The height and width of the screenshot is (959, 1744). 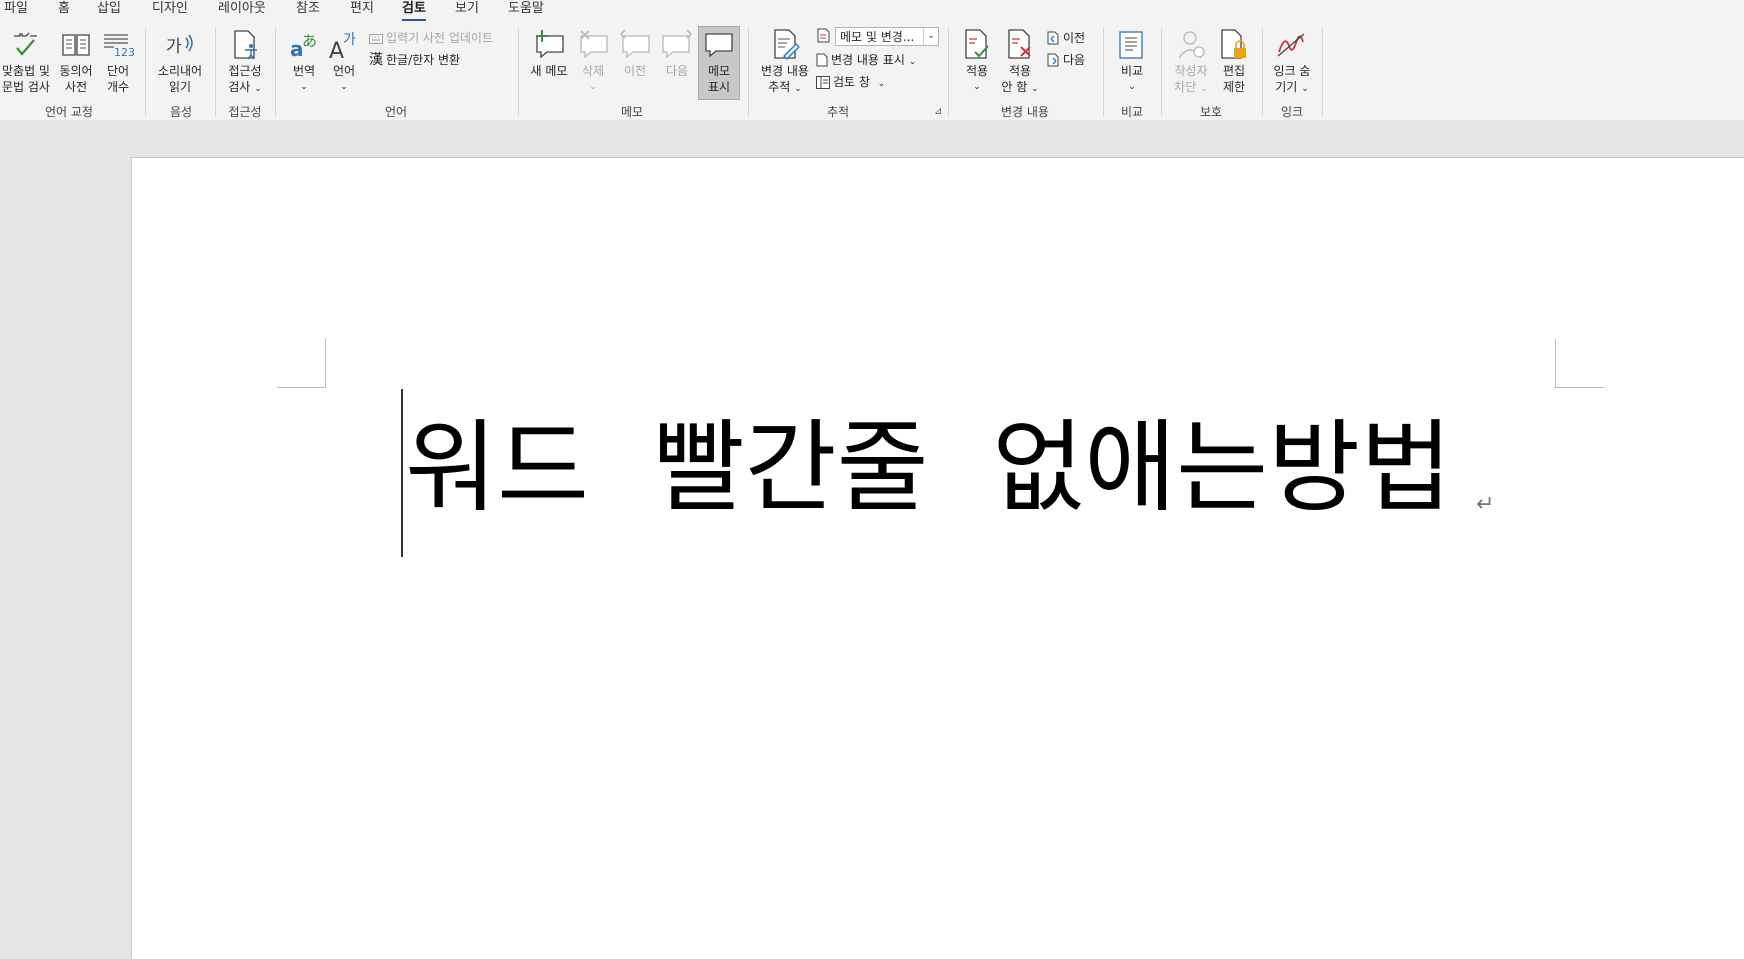 What do you see at coordinates (938, 111) in the screenshot?
I see `dialog-launcher-icon: ⊿` at bounding box center [938, 111].